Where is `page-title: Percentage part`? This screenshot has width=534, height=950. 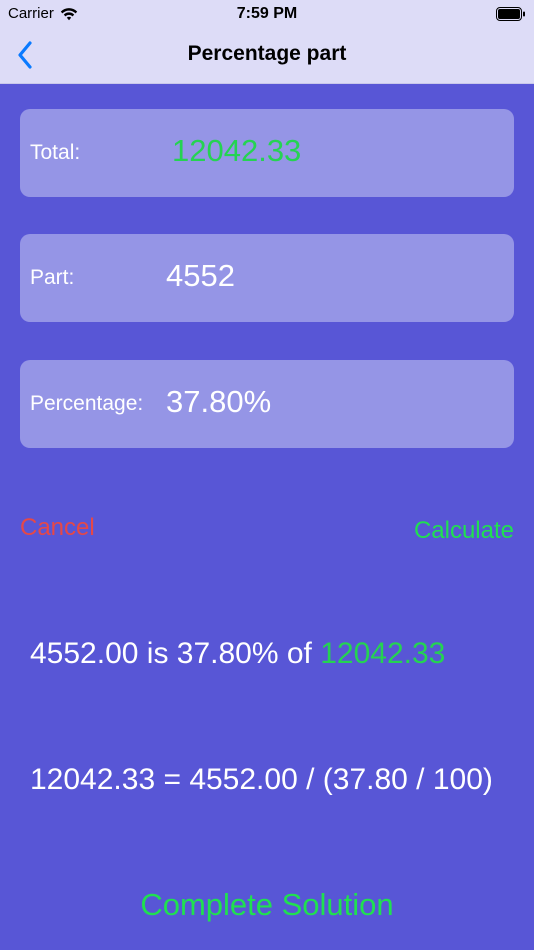 page-title: Percentage part is located at coordinates (267, 53).